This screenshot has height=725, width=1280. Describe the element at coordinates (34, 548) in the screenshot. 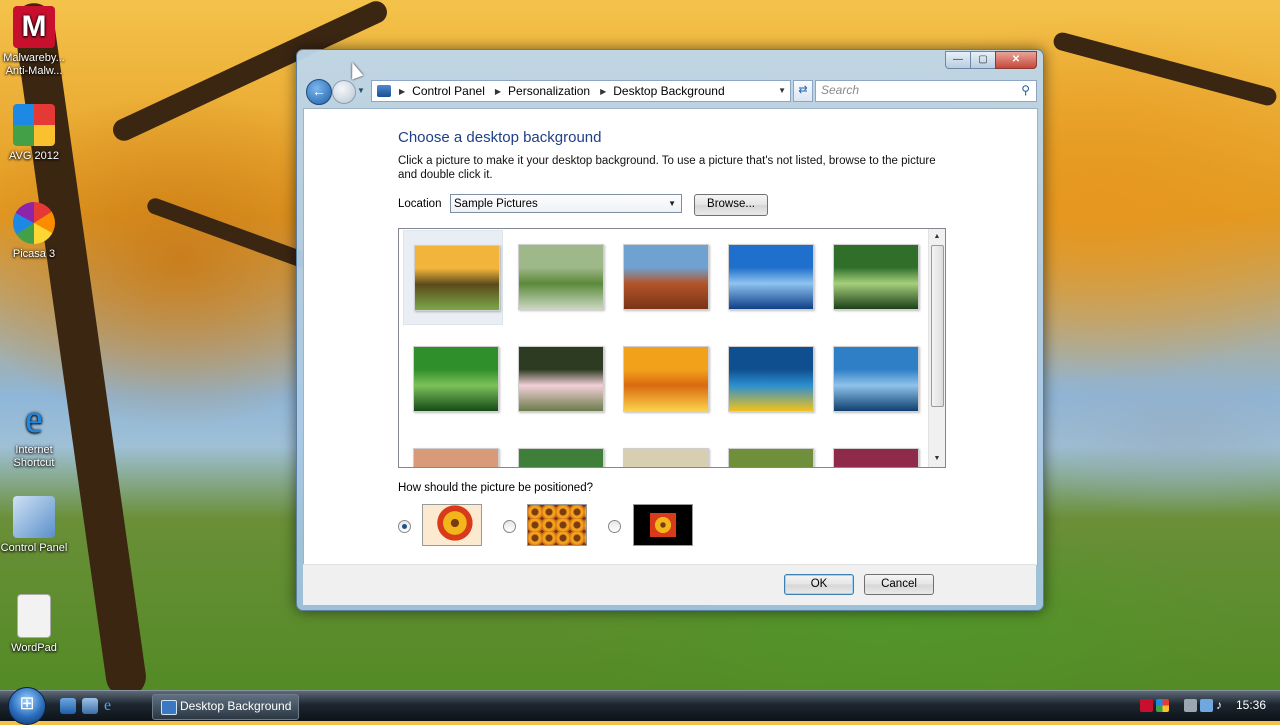

I see `desktop-icon-label: Control Panel` at that location.